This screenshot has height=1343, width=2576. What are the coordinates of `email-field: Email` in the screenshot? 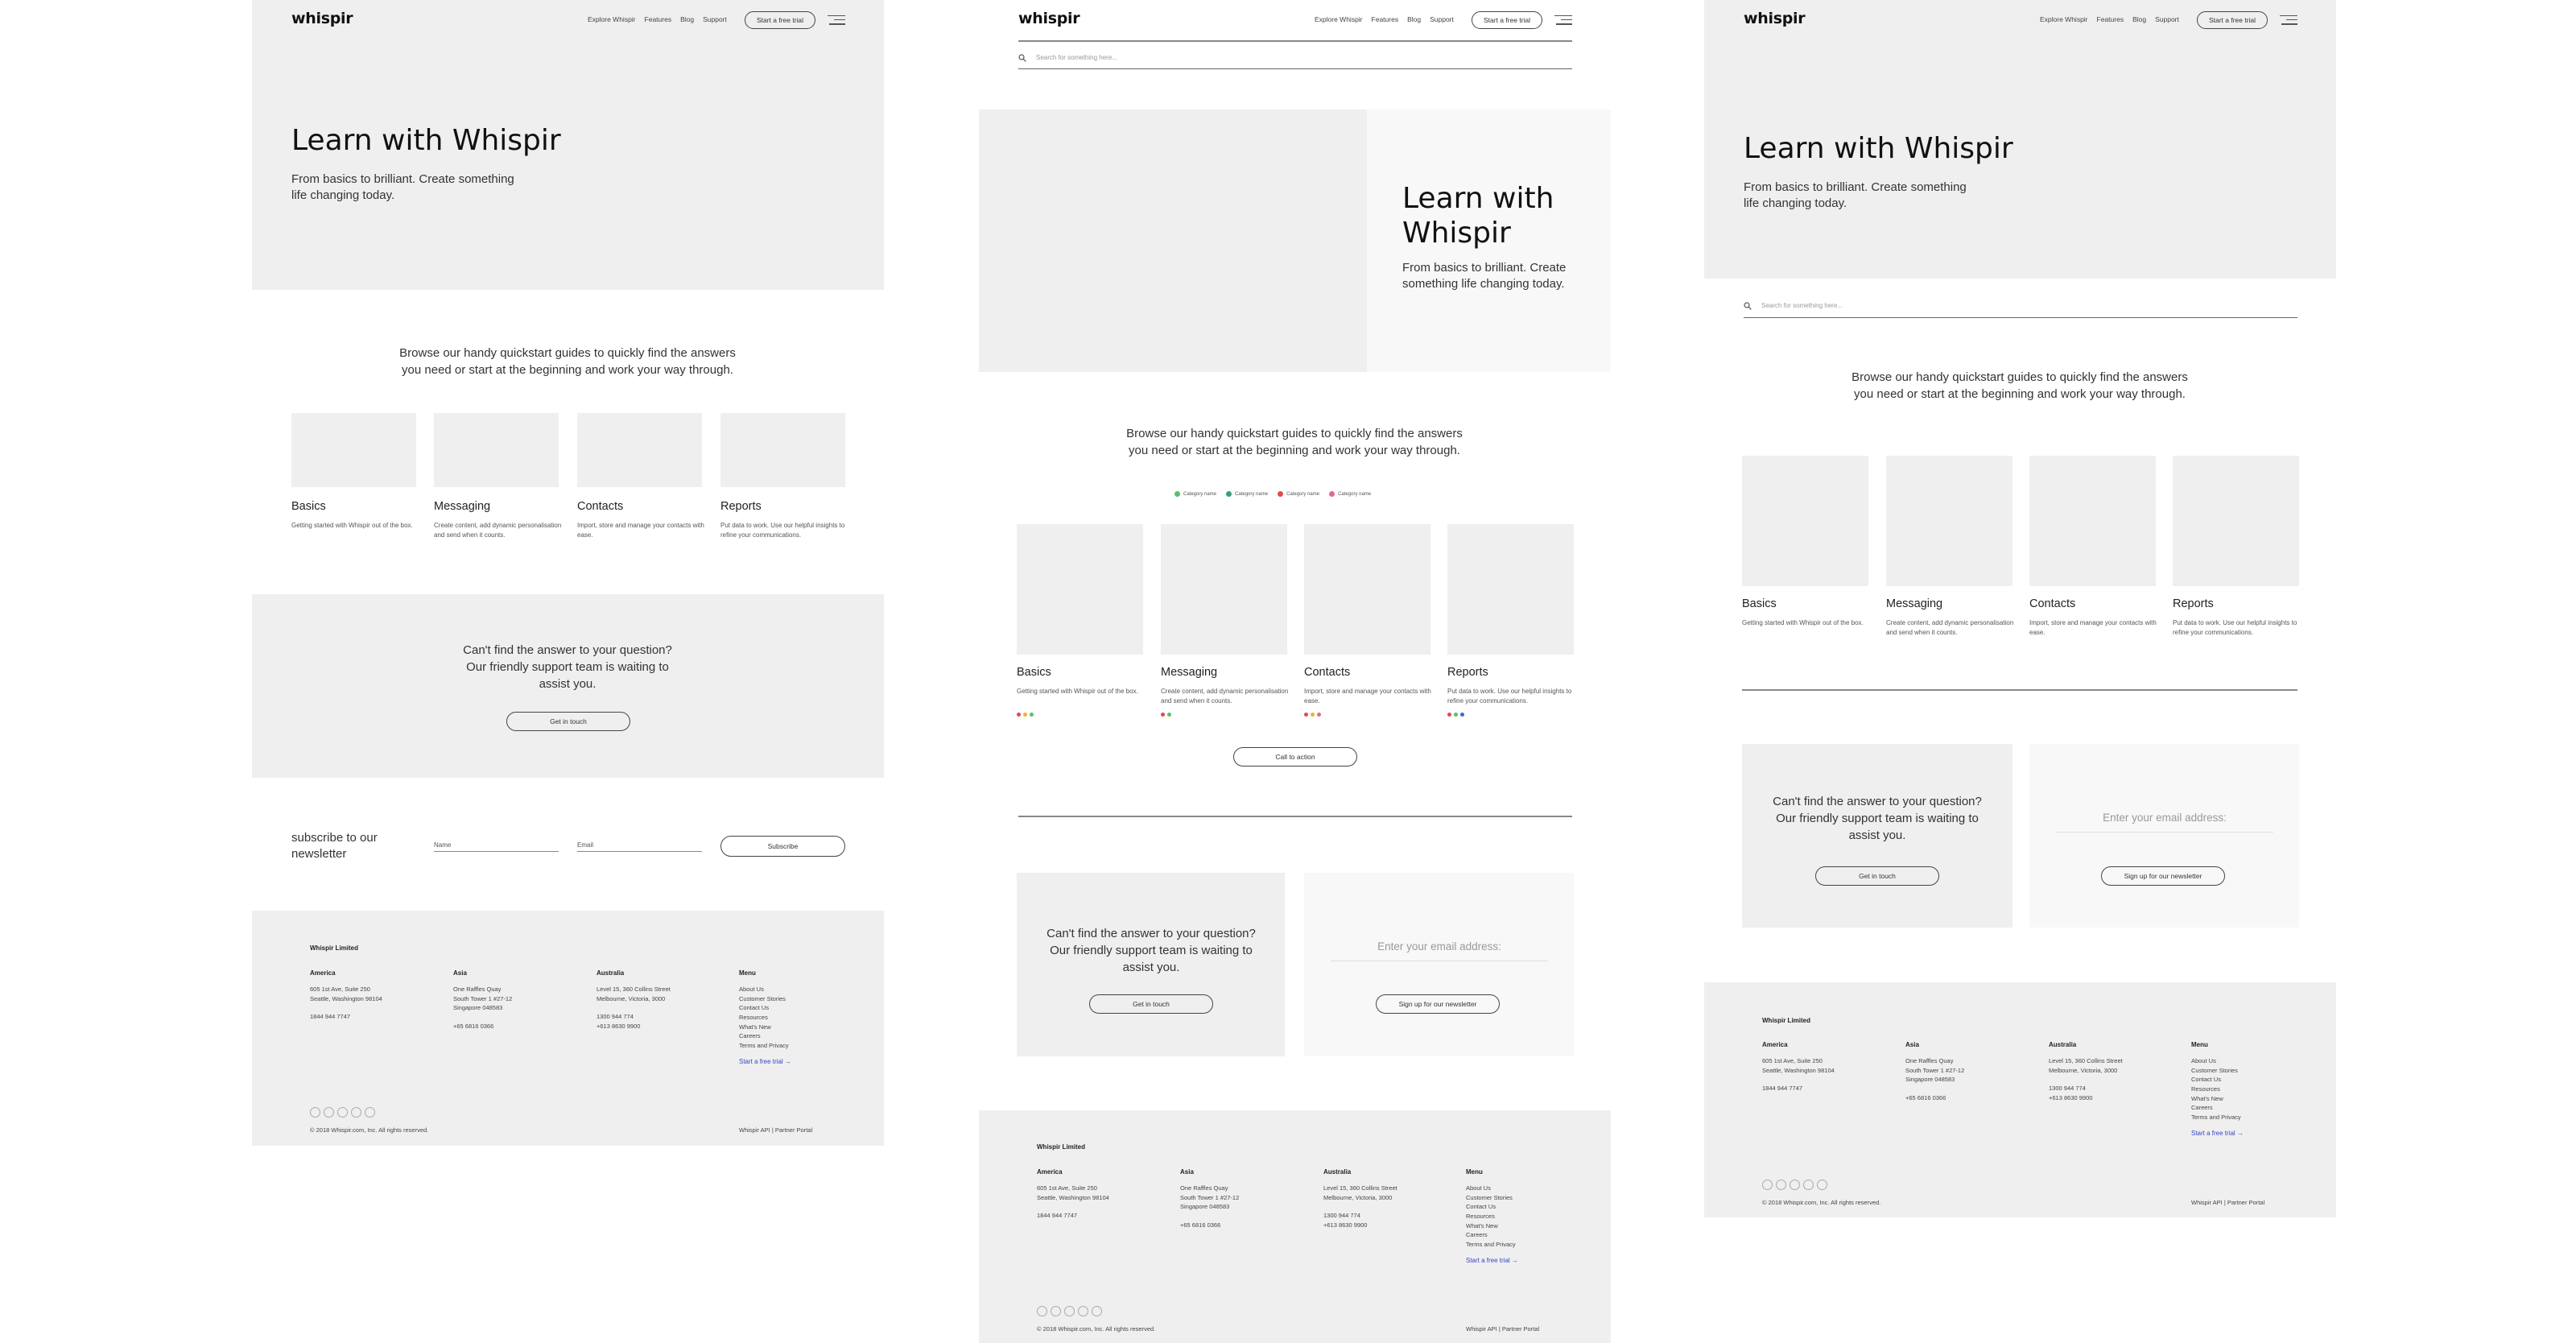 It's located at (639, 846).